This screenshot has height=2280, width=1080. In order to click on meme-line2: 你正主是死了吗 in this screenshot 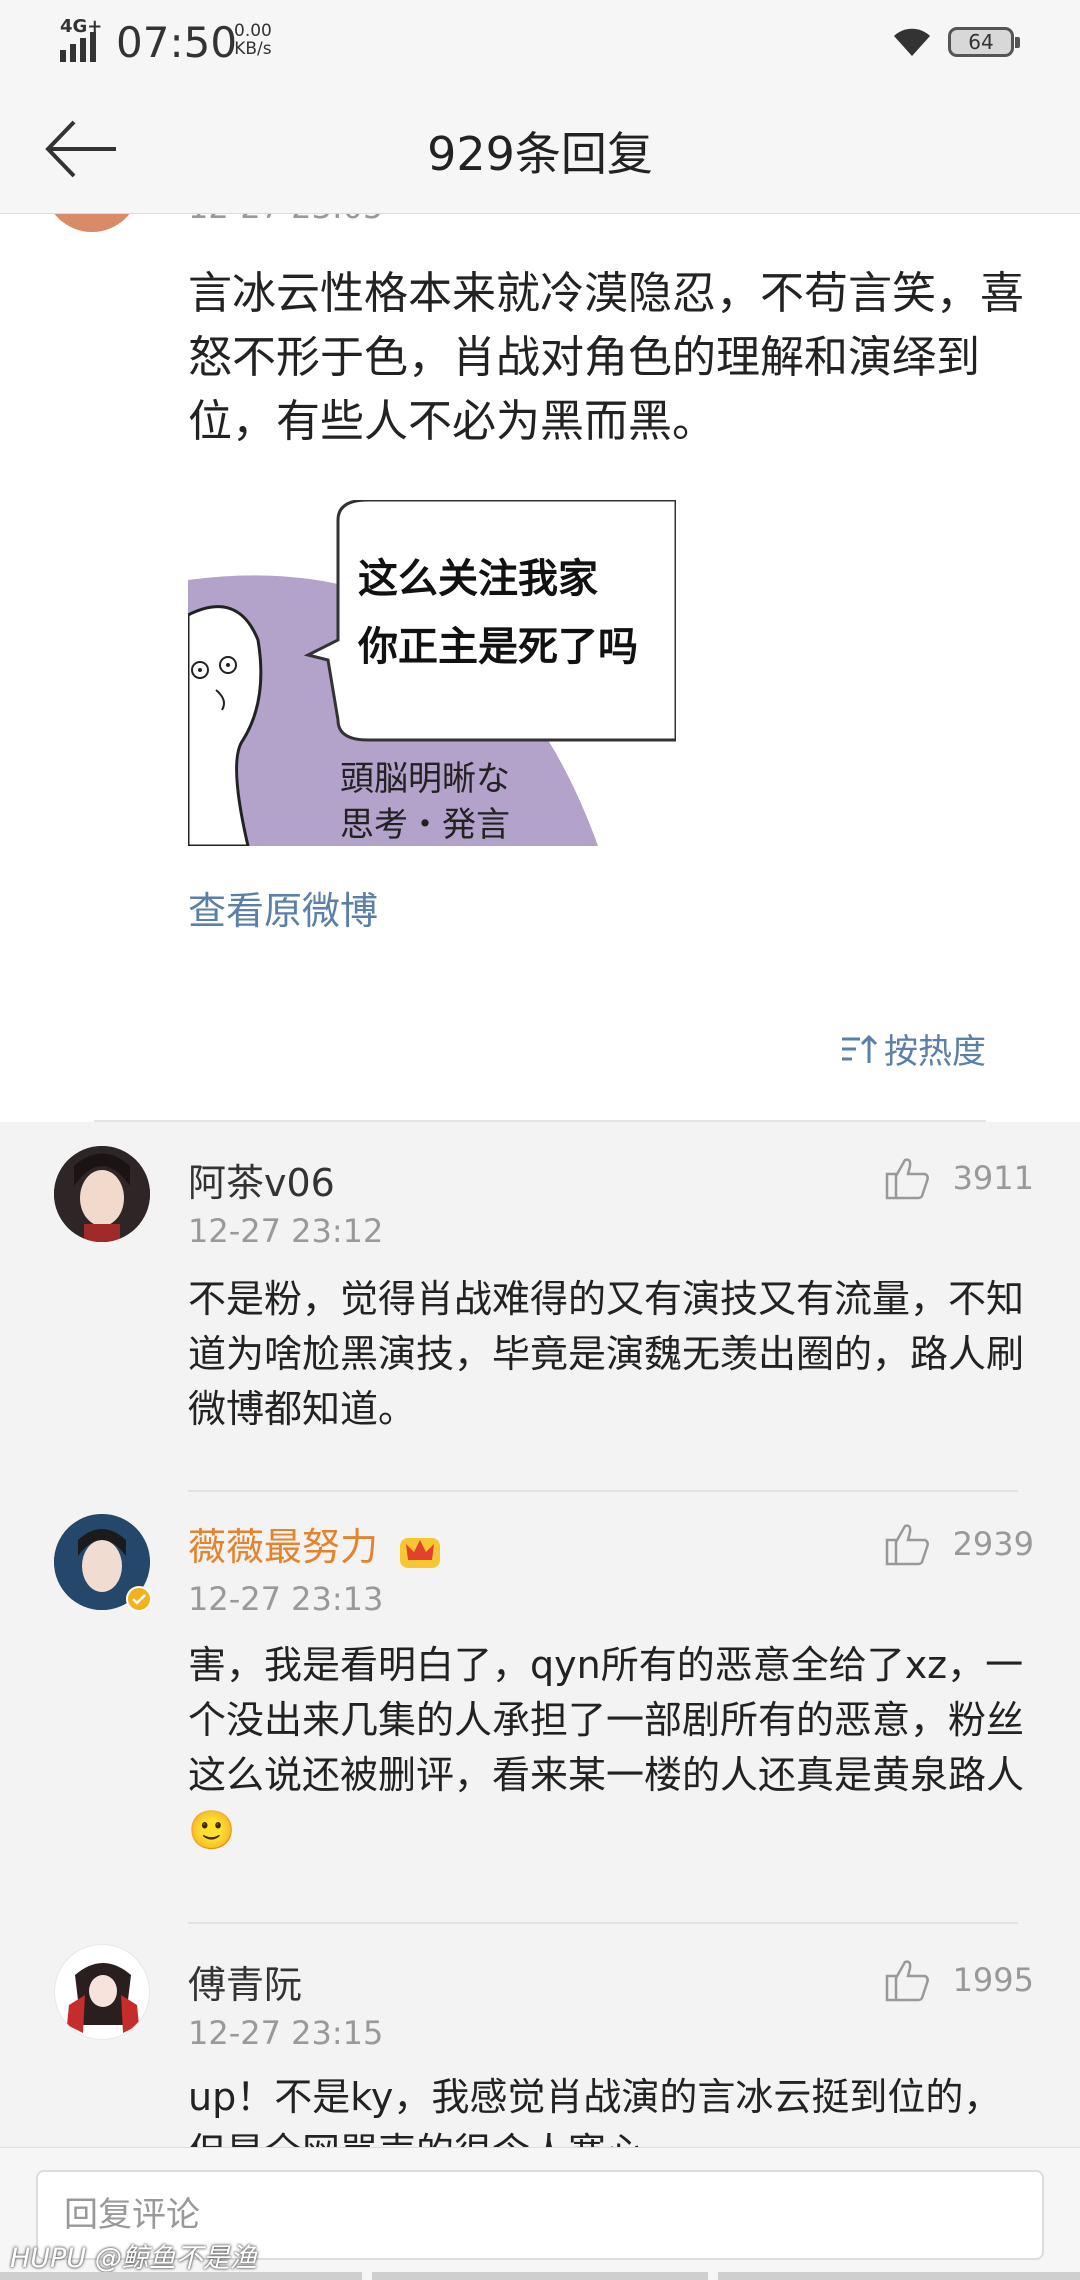, I will do `click(497, 647)`.